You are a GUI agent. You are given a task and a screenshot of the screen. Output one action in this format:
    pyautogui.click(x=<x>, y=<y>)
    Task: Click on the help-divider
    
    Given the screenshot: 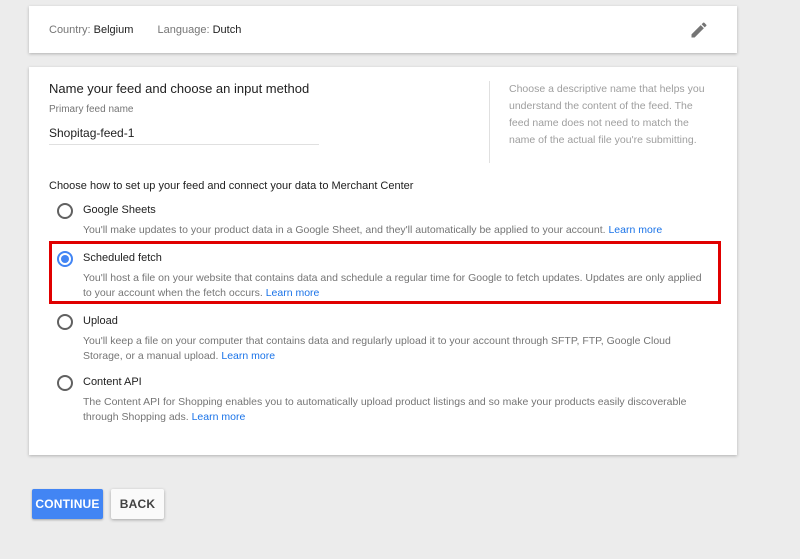 What is the action you would take?
    pyautogui.click(x=489, y=122)
    